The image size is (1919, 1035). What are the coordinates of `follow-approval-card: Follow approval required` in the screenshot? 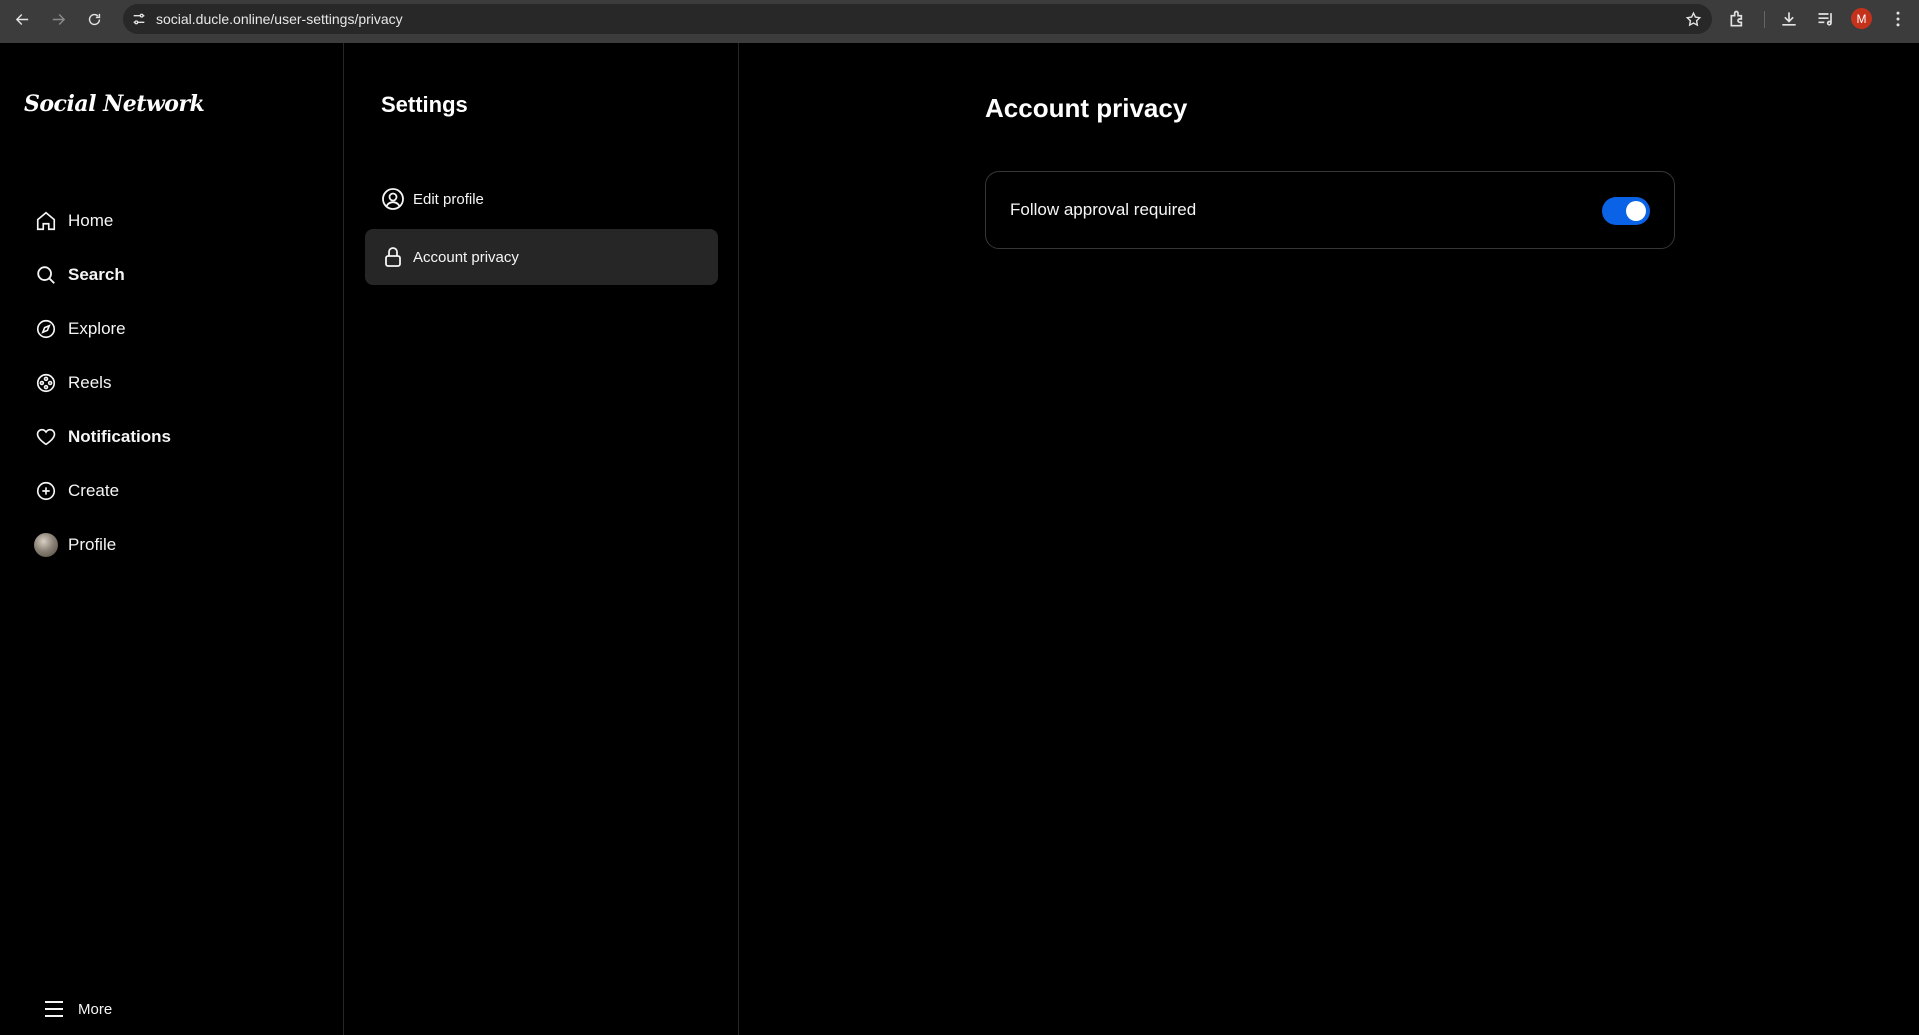 It's located at (1330, 210).